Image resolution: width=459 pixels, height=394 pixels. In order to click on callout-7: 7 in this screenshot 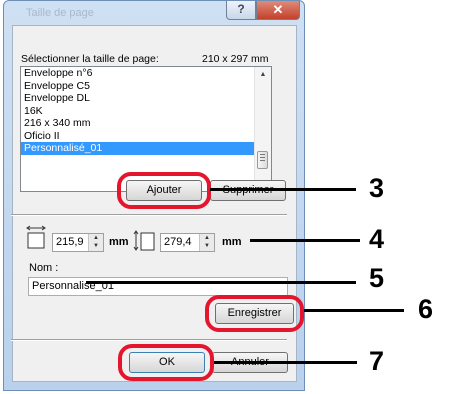, I will do `click(377, 361)`.